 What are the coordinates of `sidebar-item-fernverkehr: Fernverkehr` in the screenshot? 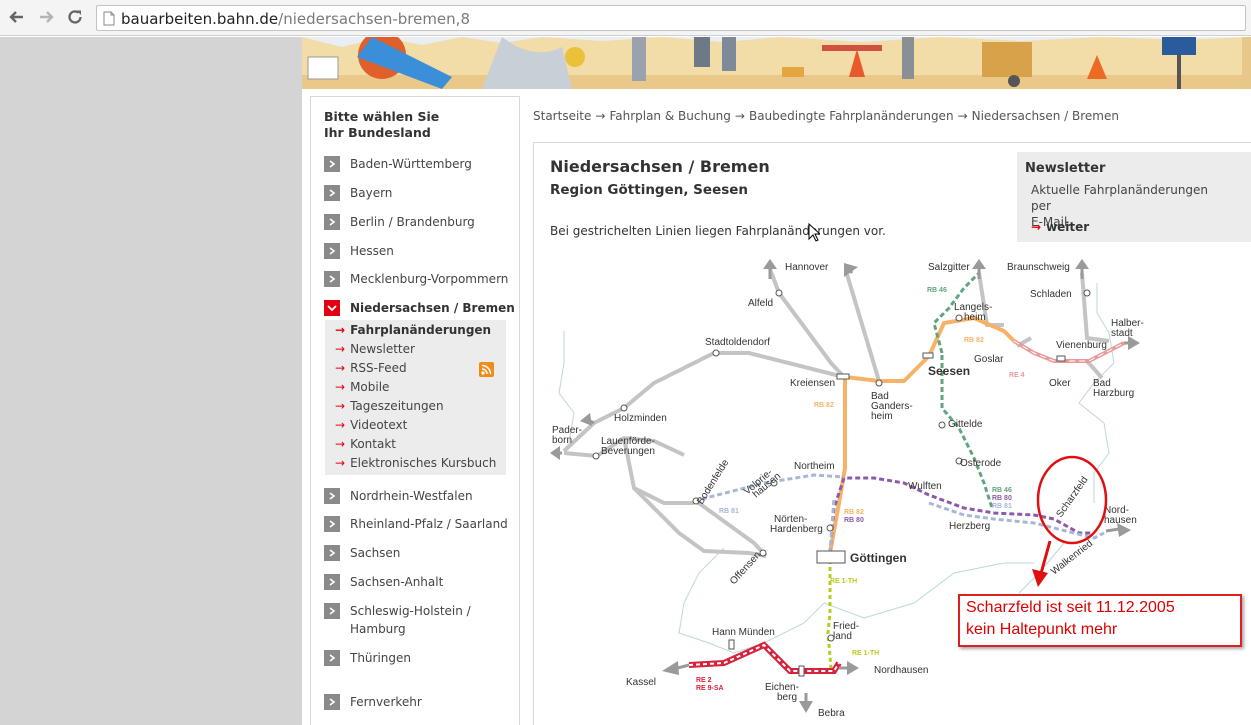 It's located at (373, 702).